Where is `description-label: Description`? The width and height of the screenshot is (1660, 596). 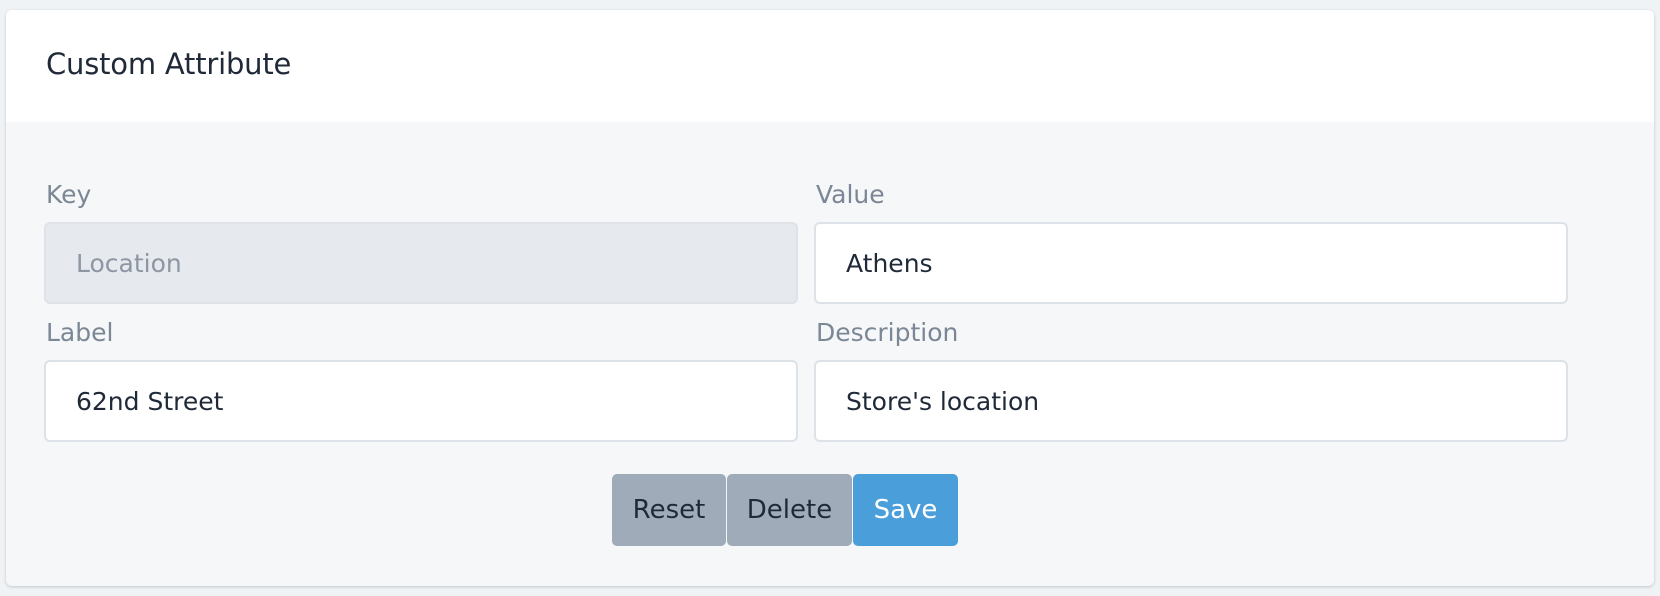
description-label: Description is located at coordinates (887, 332).